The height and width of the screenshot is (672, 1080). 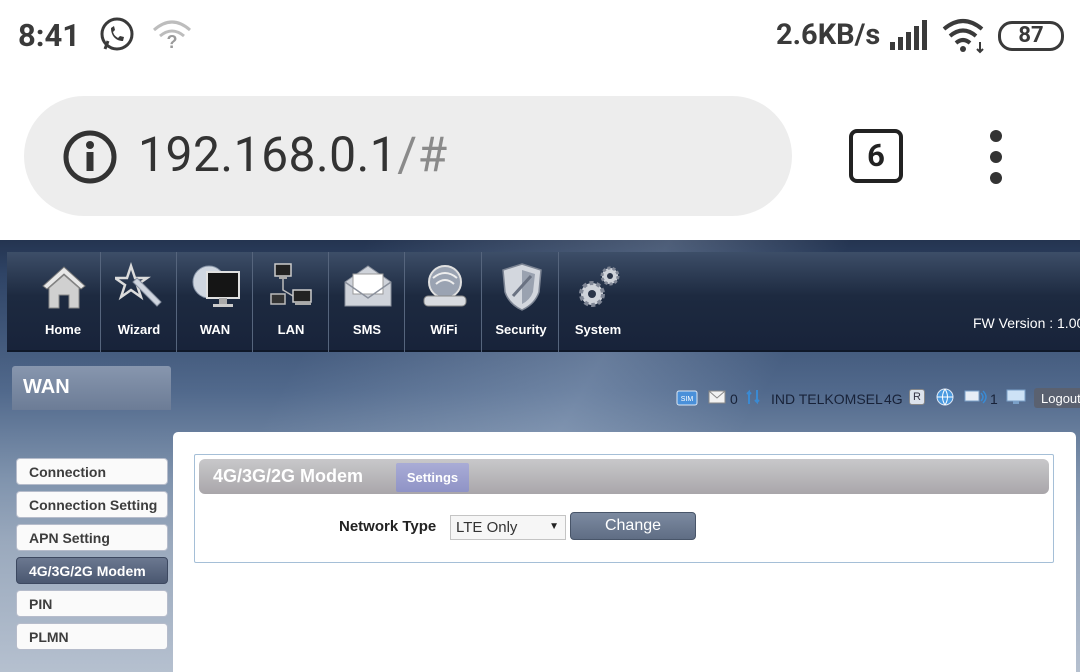 I want to click on wifi-router-icon, so click(x=445, y=286).